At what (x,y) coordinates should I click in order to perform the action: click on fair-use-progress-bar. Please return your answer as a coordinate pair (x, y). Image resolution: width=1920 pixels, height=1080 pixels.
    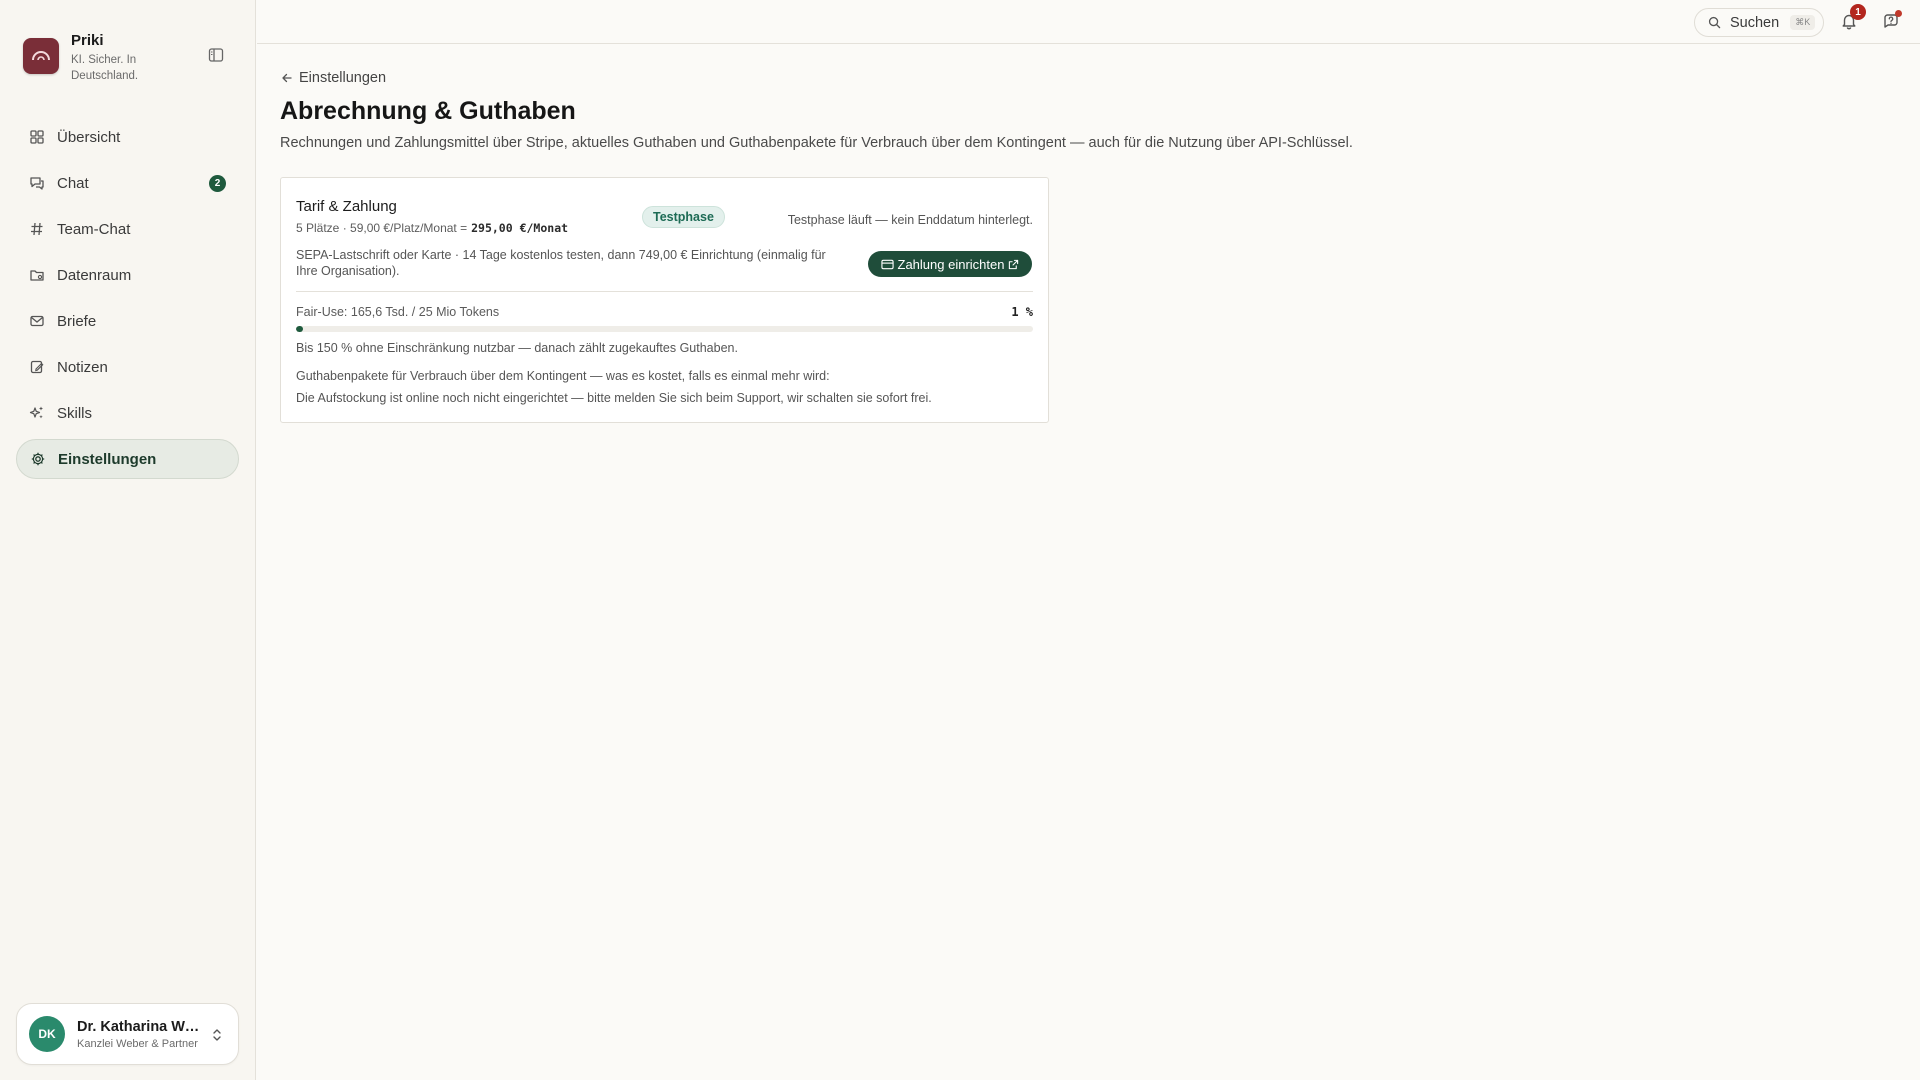
    Looking at the image, I should click on (664, 329).